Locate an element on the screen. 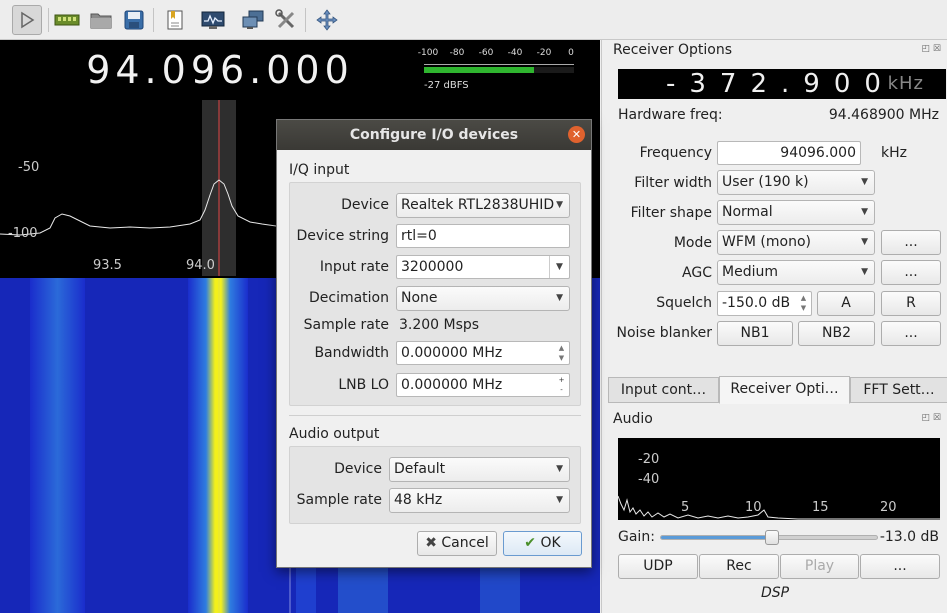 The width and height of the screenshot is (947, 613). squelch-label: Squelch is located at coordinates (684, 303).